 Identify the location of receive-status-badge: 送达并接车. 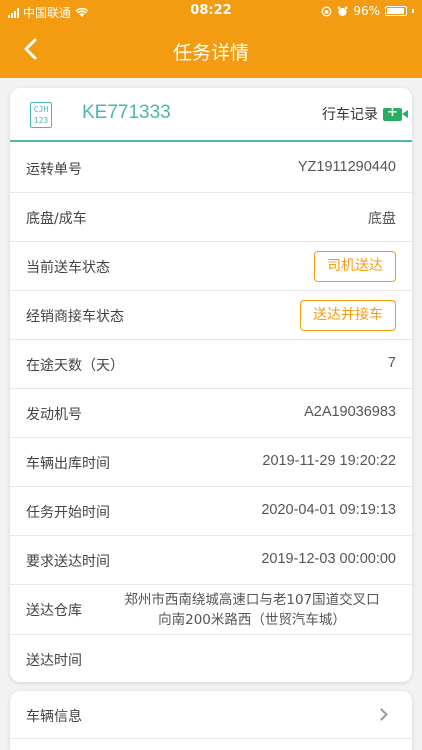
(348, 315).